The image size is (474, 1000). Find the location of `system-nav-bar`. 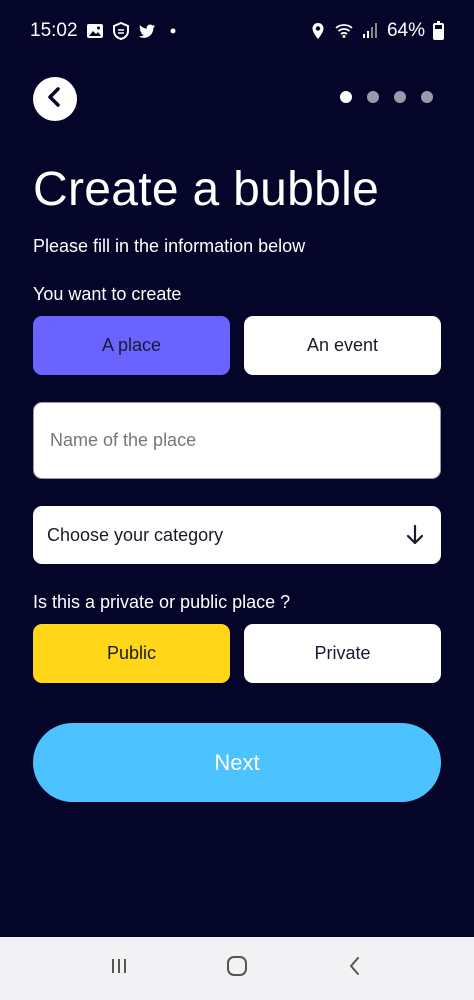

system-nav-bar is located at coordinates (237, 968).